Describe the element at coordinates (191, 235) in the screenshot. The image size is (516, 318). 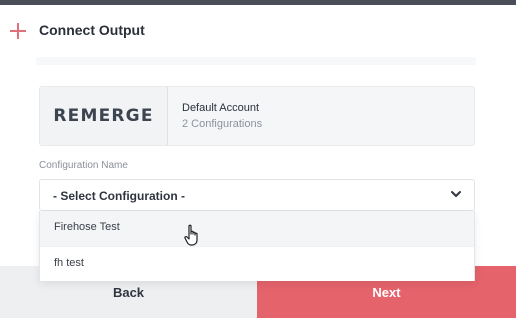
I see `hand-cursor-icon` at that location.